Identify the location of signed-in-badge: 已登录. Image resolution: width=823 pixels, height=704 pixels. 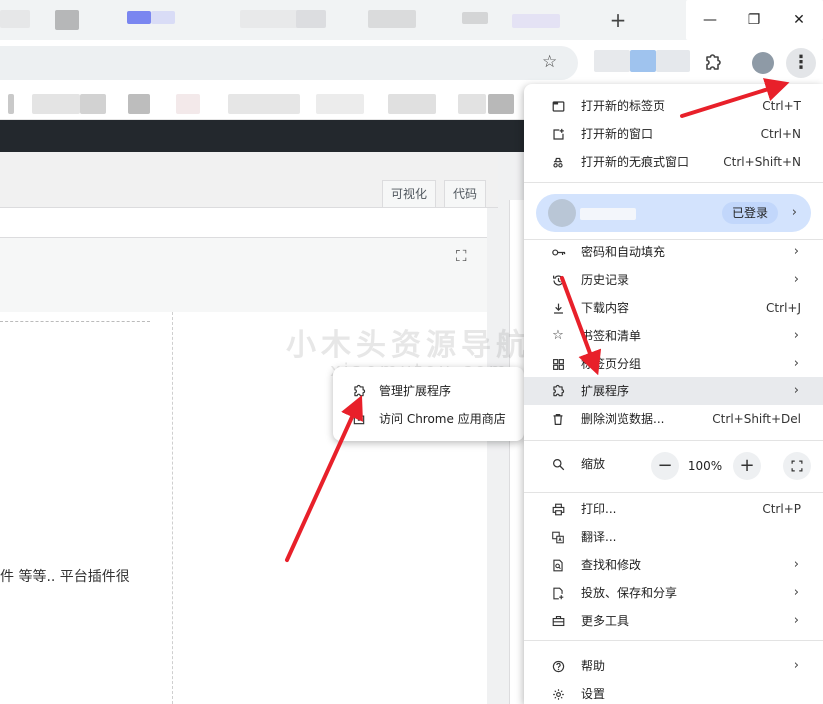
(750, 213).